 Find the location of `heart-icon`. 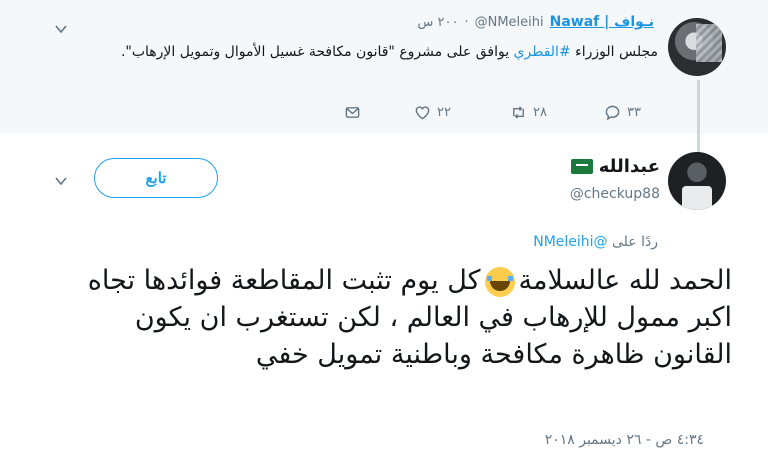

heart-icon is located at coordinates (422, 113).